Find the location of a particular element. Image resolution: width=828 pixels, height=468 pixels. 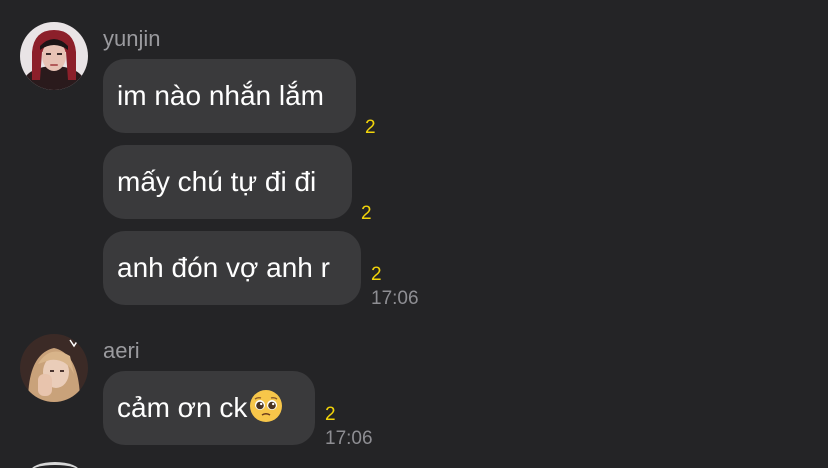

message-text: mấy chú tự đi đi is located at coordinates (217, 181).